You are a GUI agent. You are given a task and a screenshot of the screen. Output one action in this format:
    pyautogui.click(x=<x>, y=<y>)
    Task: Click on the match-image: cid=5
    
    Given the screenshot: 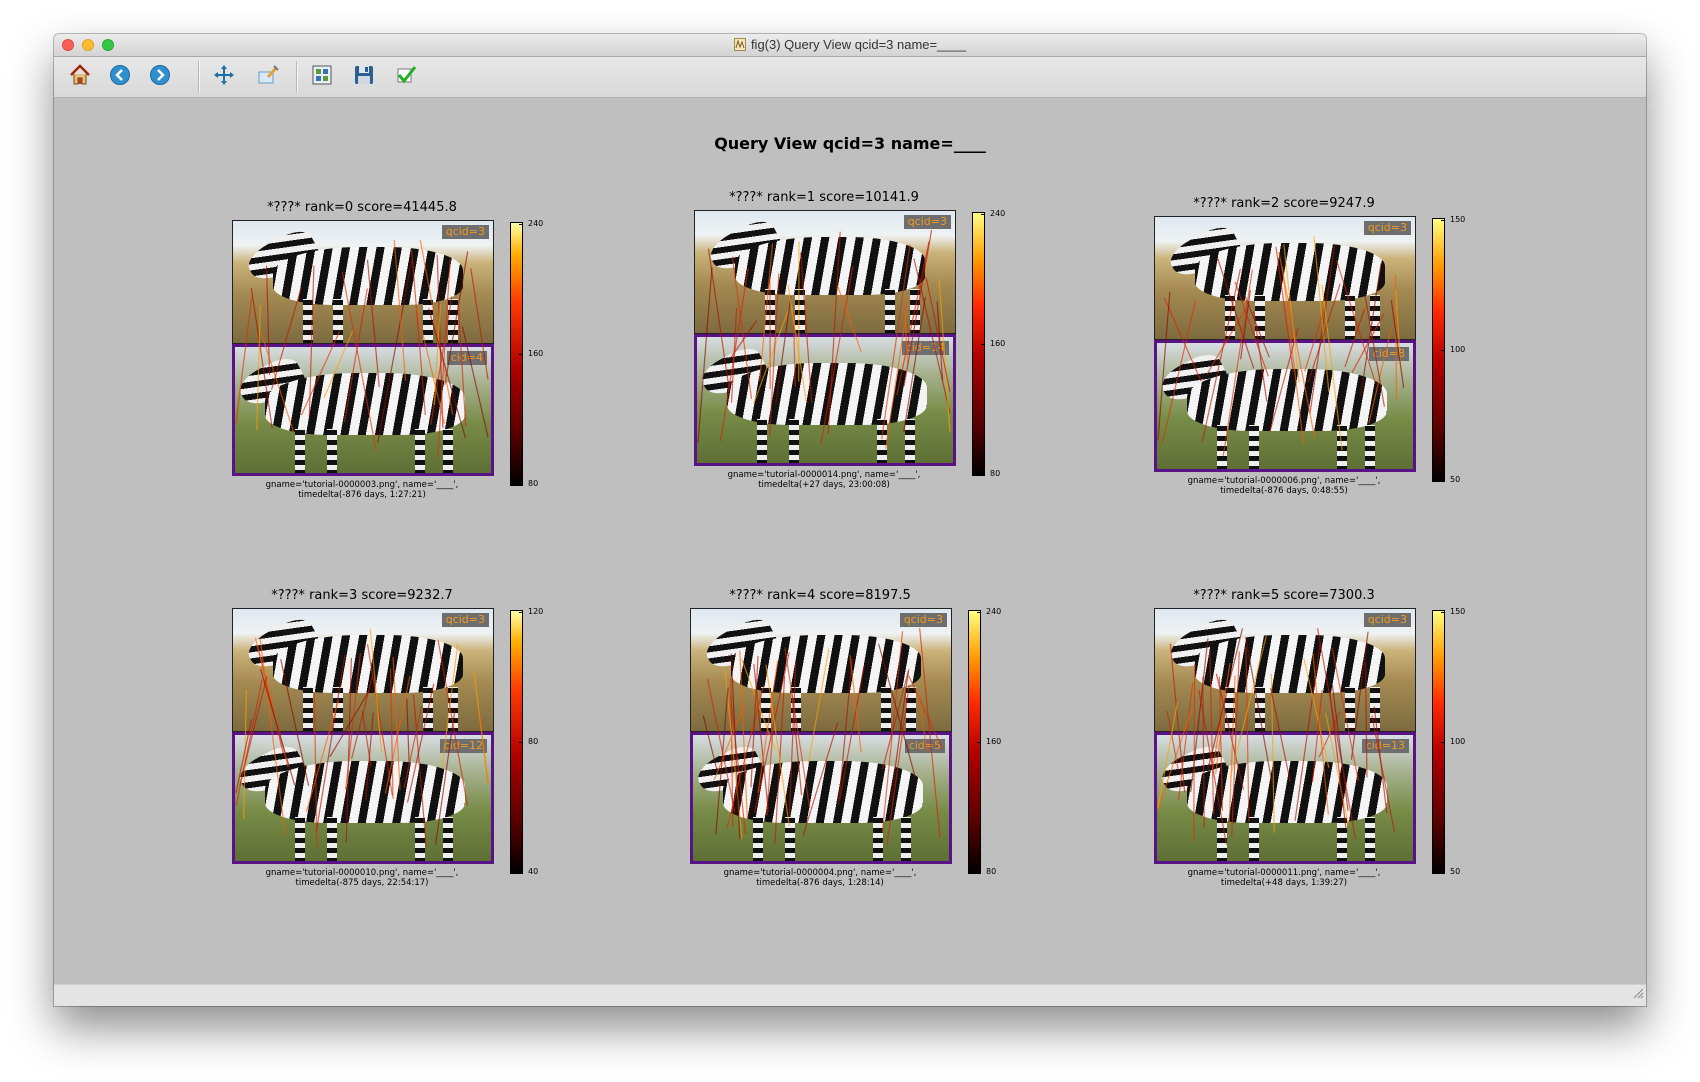 What is the action you would take?
    pyautogui.click(x=821, y=798)
    